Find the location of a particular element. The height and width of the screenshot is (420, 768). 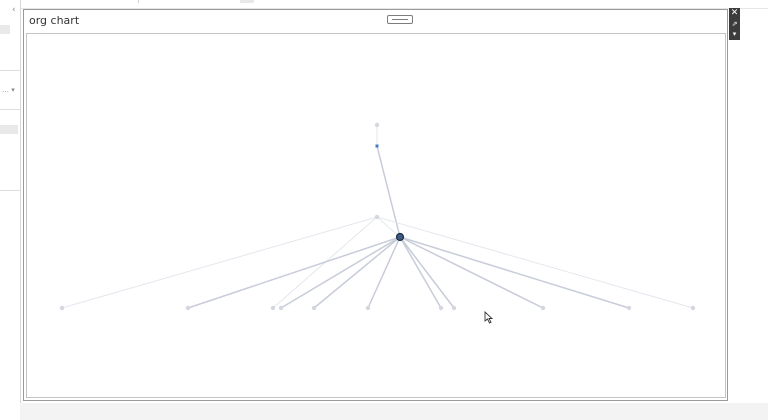

menu-caret-icon: ▾ is located at coordinates (734, 34).